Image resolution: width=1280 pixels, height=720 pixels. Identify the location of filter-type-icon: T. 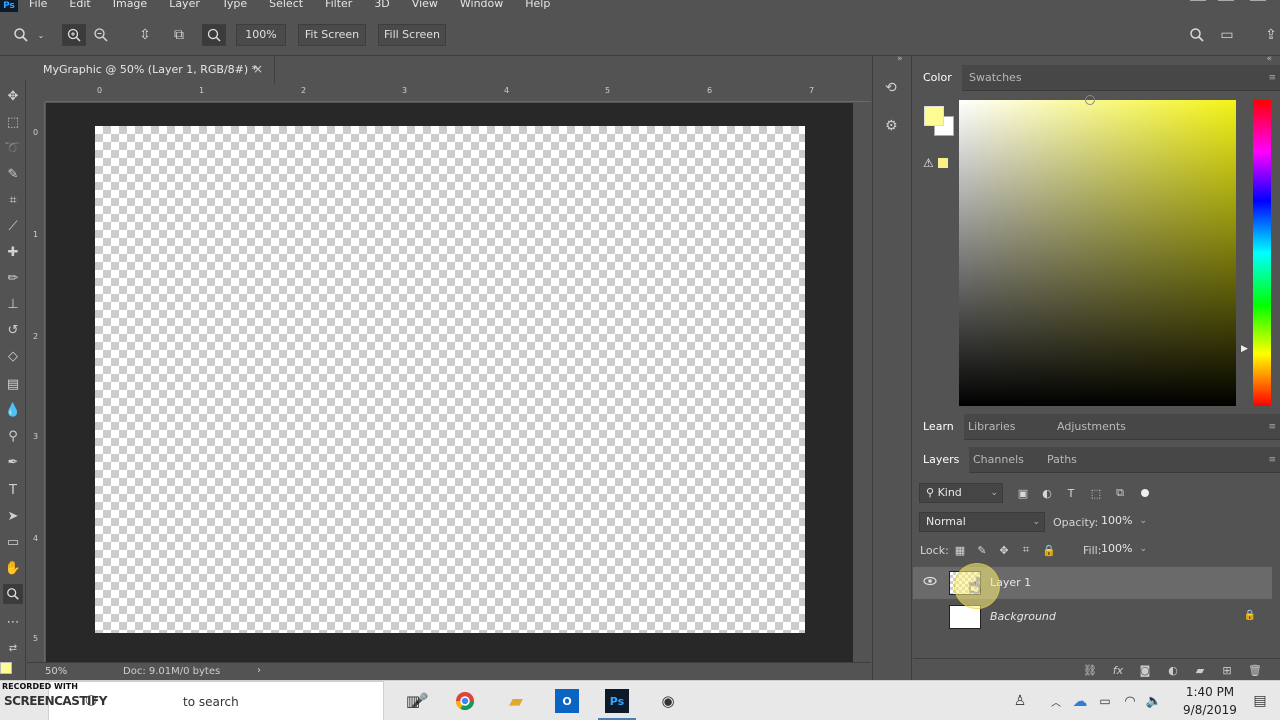
(1071, 493).